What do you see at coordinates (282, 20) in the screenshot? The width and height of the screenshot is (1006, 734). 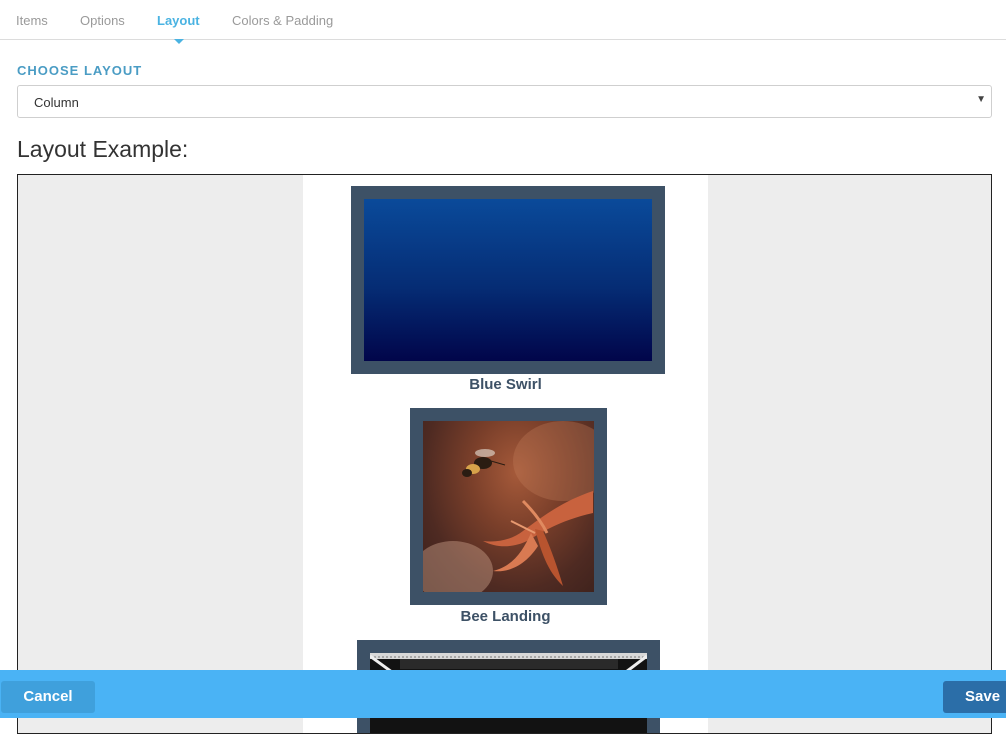 I see `tab-colors-padding: Colors & Padding` at bounding box center [282, 20].